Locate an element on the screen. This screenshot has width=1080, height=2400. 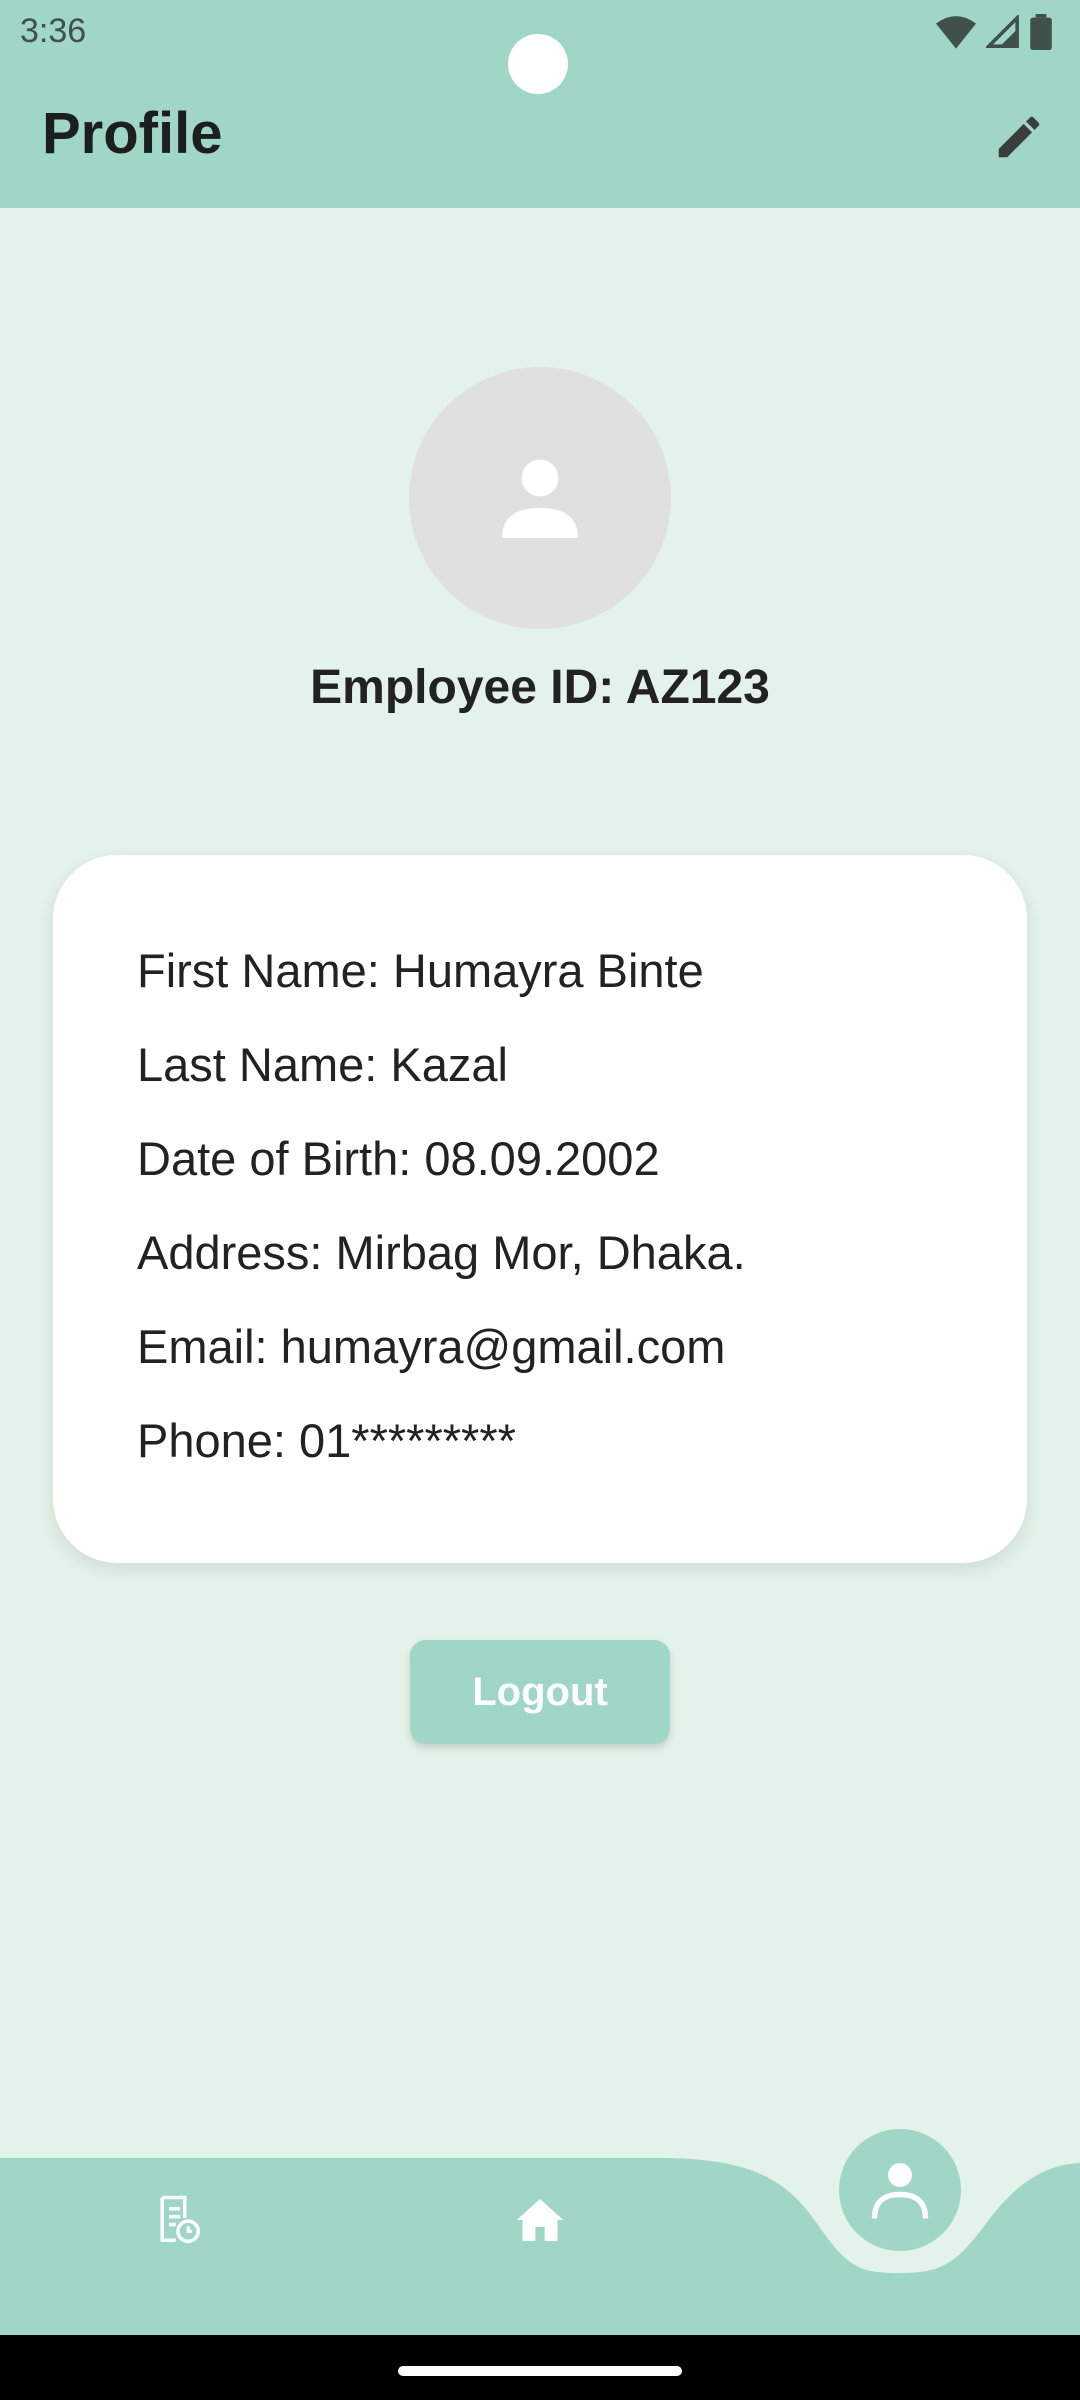
status-icons is located at coordinates (994, 32).